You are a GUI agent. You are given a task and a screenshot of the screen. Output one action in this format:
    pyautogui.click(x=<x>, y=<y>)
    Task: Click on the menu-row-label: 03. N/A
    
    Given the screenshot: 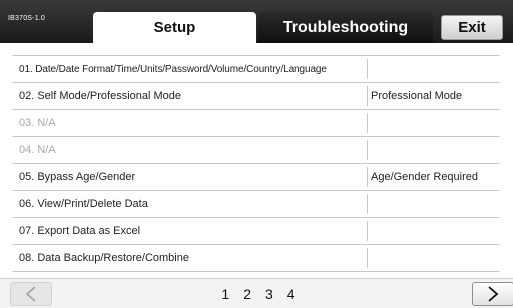 What is the action you would take?
    pyautogui.click(x=37, y=123)
    